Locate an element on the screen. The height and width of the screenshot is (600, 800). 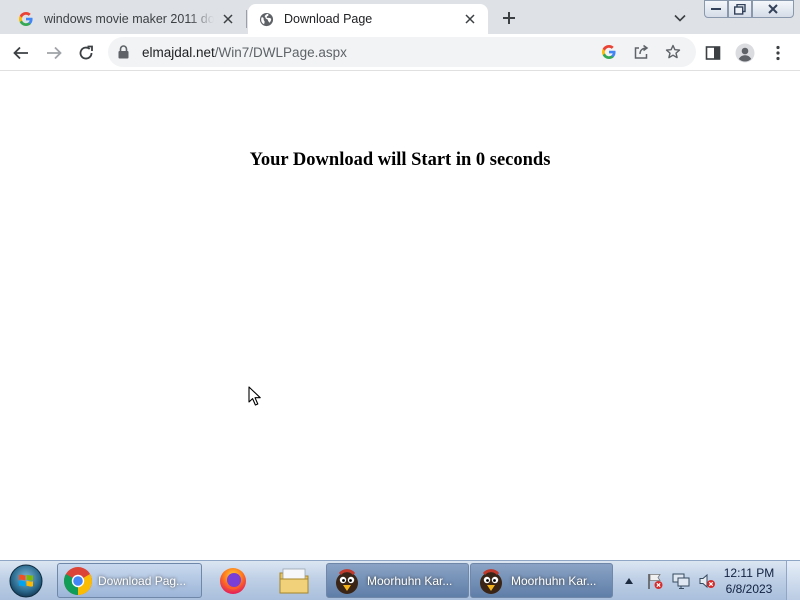
tab-download-page: Download Page is located at coordinates (368, 19).